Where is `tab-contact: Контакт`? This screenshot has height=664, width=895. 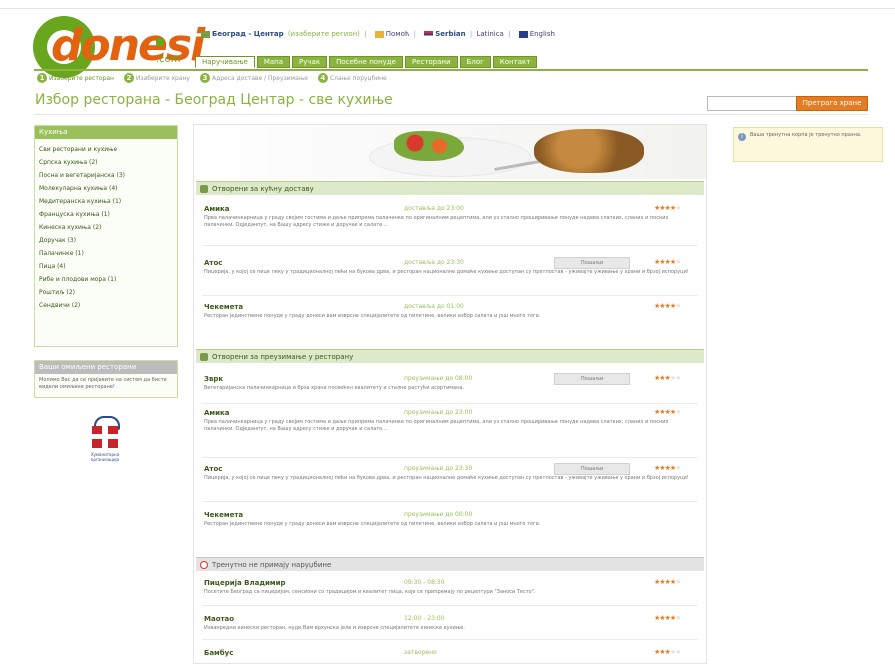
tab-contact: Контакт is located at coordinates (515, 62).